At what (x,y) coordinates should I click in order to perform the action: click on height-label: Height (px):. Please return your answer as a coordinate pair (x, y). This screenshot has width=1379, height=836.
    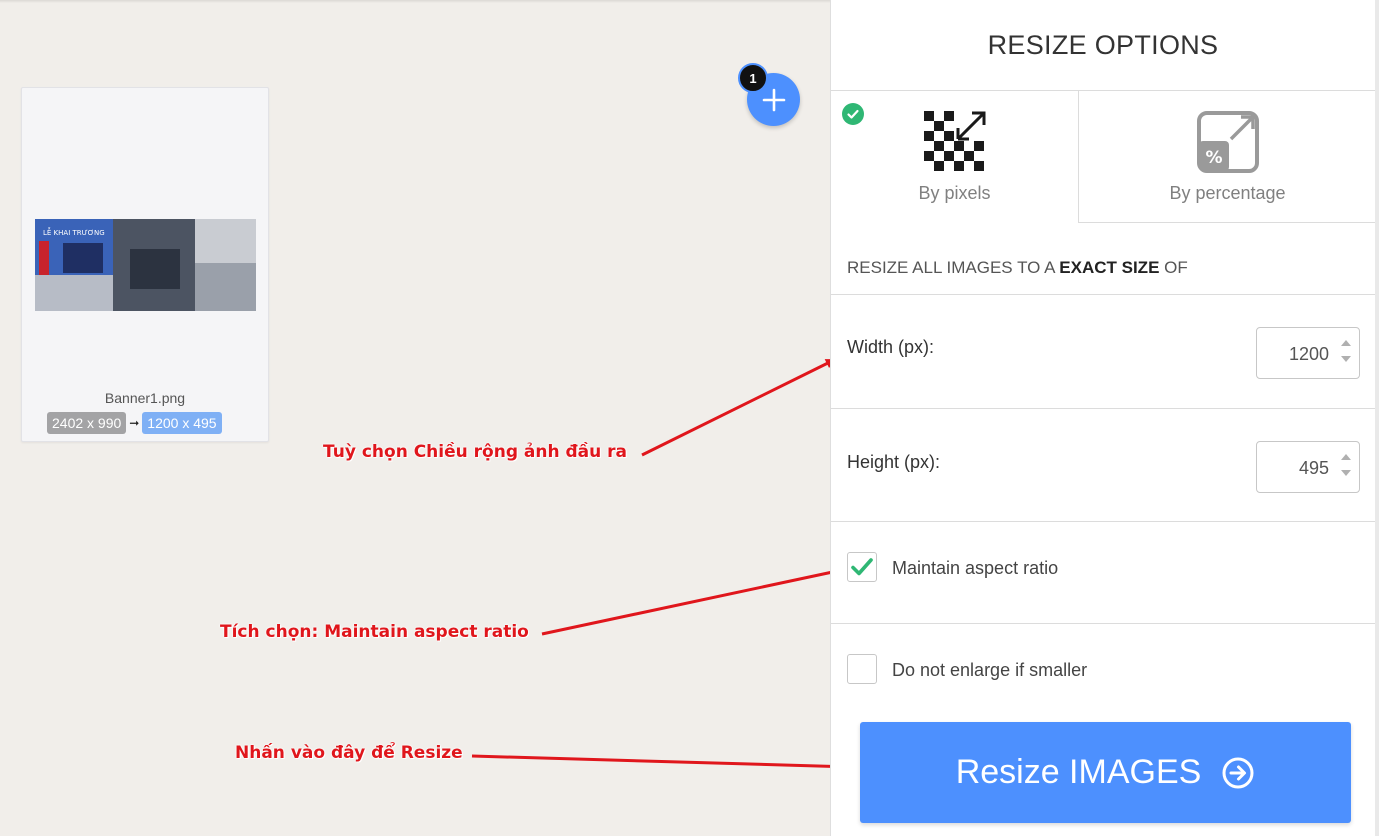
    Looking at the image, I should click on (894, 462).